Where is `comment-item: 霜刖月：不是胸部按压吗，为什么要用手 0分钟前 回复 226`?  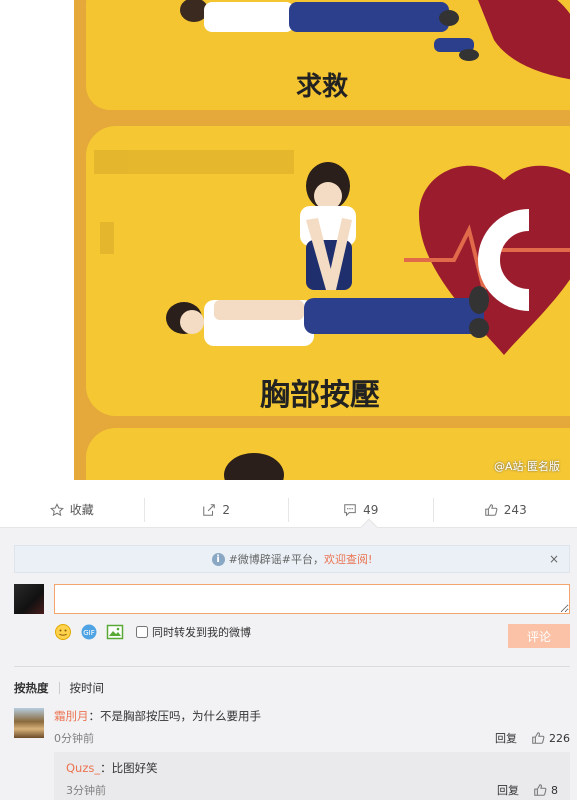 comment-item: 霜刖月：不是胸部按压吗，为什么要用手 0分钟前 回复 226 is located at coordinates (292, 728).